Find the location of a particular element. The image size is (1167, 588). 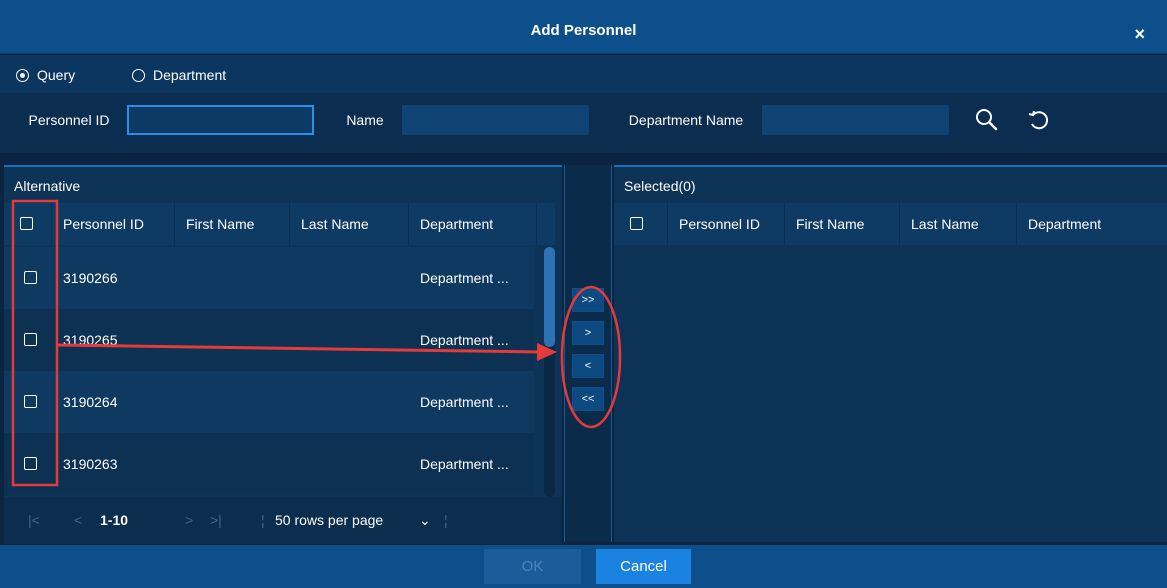

cell-personnel-id: 3190264 is located at coordinates (90, 402).